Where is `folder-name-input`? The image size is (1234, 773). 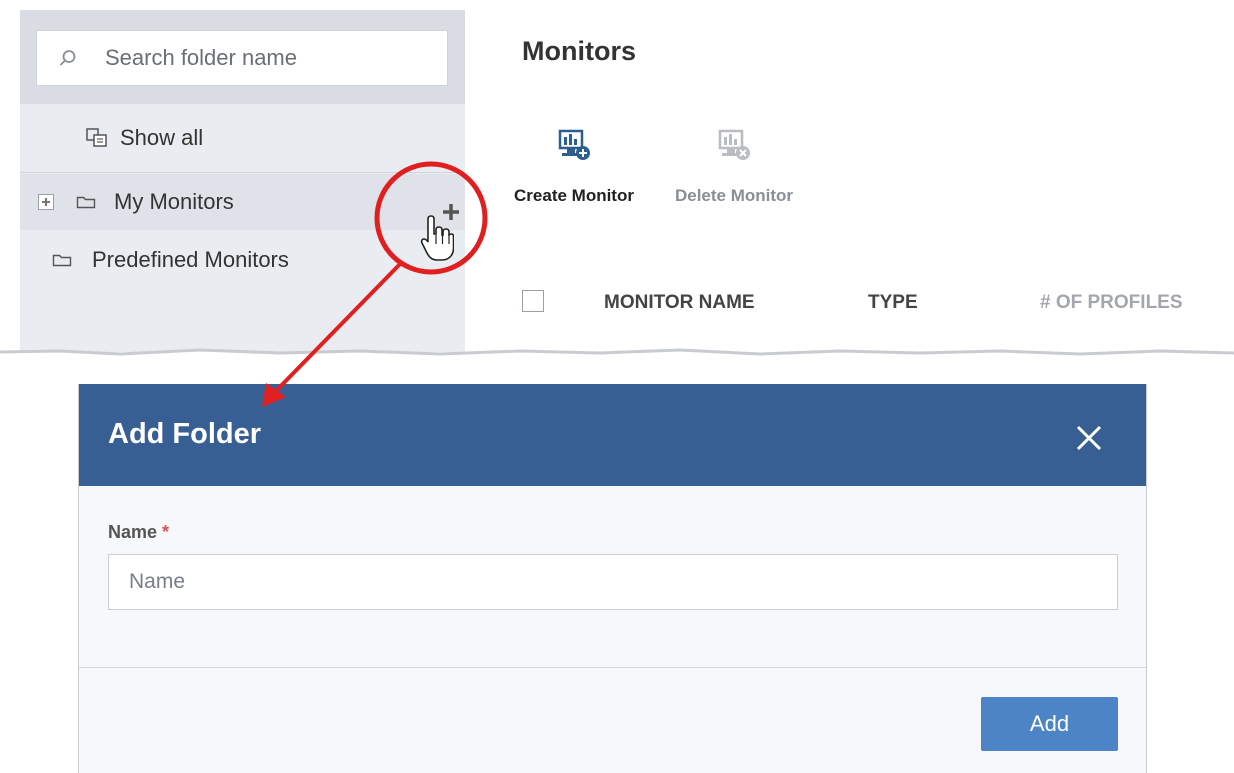 folder-name-input is located at coordinates (613, 582).